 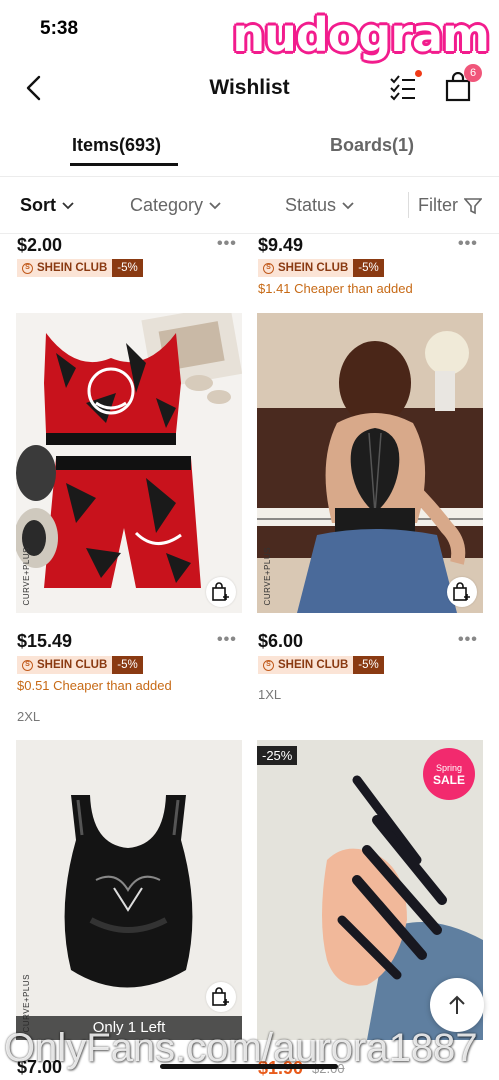 I want to click on page-title: Wishlist, so click(x=249, y=87).